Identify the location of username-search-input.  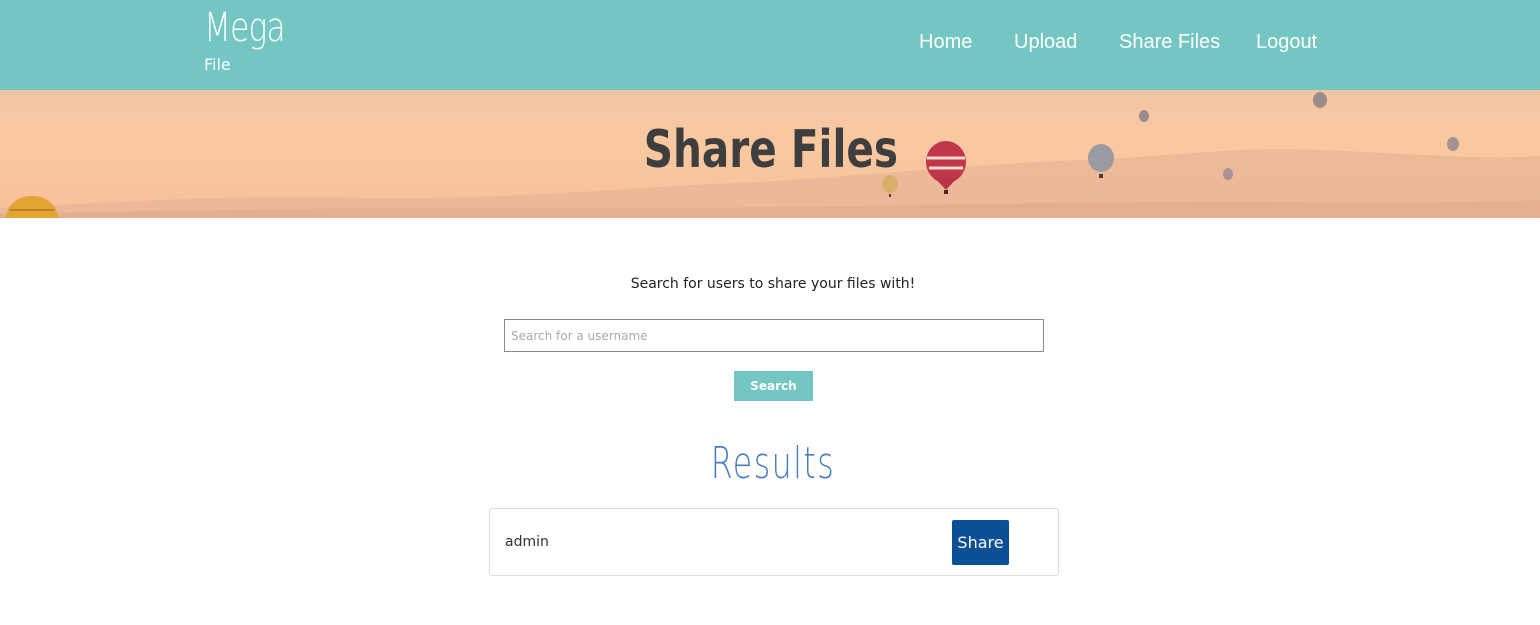
(774, 335).